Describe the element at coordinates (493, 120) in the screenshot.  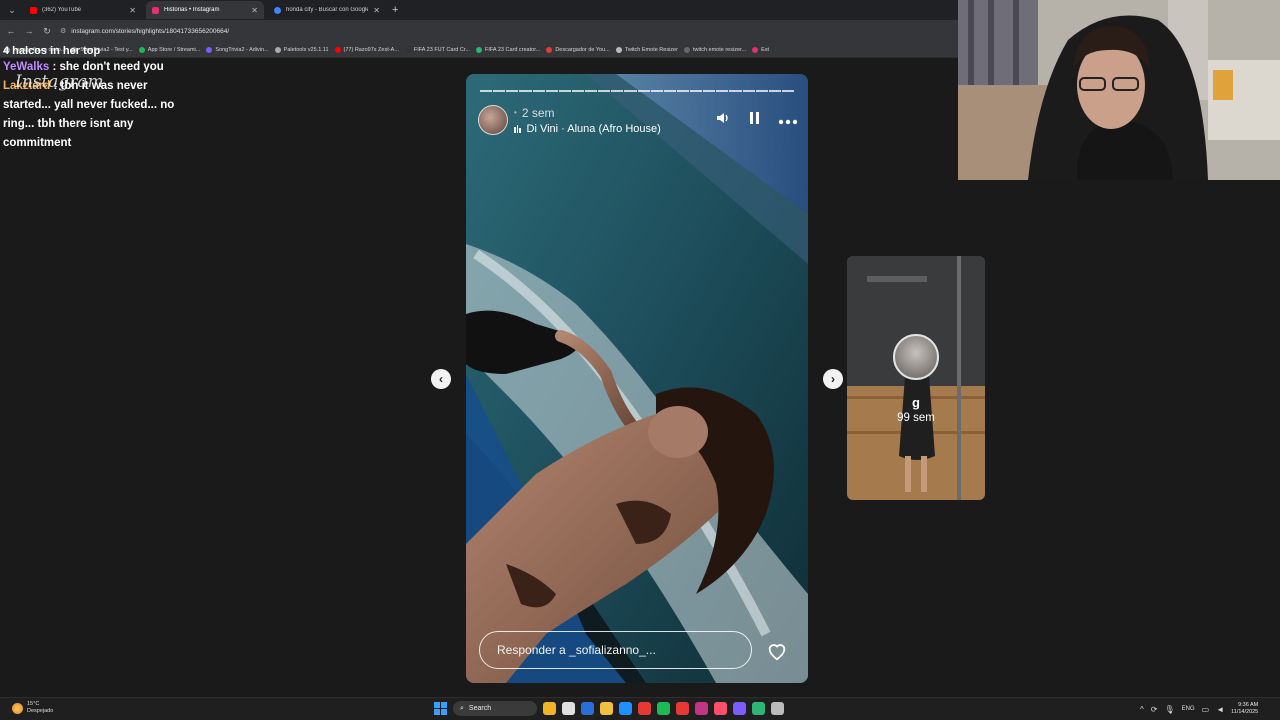
I see `story-avatar` at that location.